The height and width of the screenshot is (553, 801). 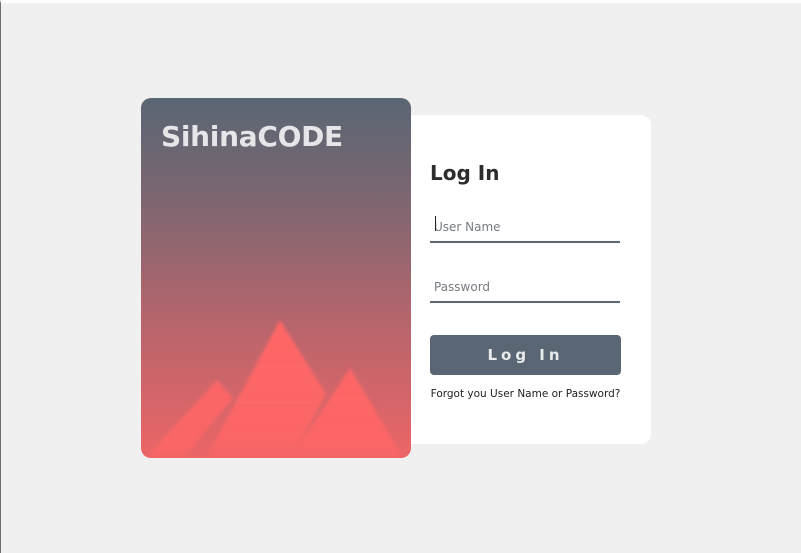 I want to click on forgot-credentials-link: Forgot you User Name or Password?, so click(x=525, y=394).